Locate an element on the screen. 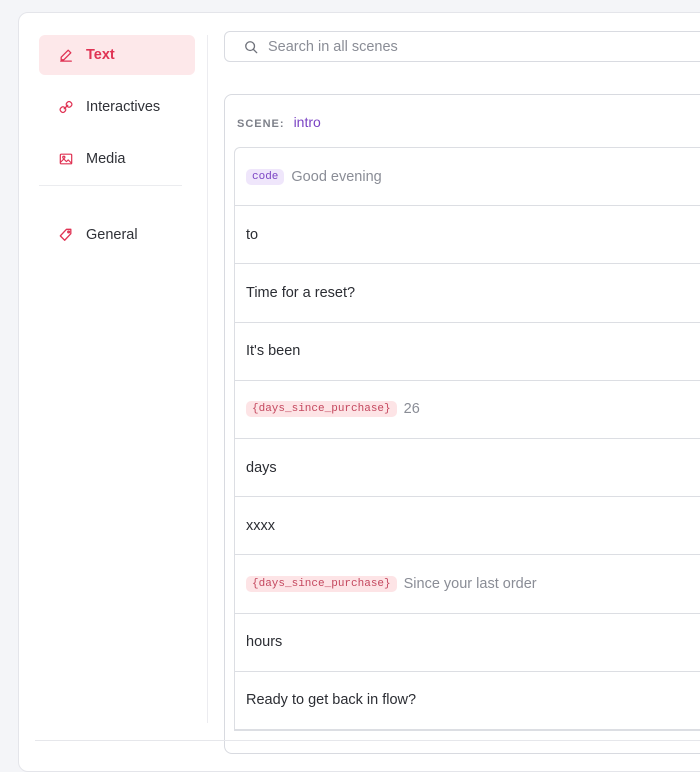  sidebar-item-text: Text is located at coordinates (117, 55).